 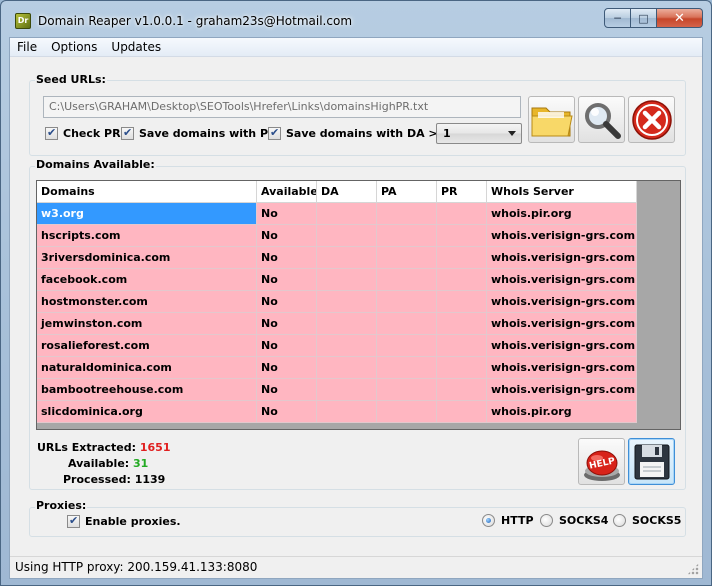 What do you see at coordinates (358, 214) in the screenshot?
I see `table-row: w3.org No whois.pir.org` at bounding box center [358, 214].